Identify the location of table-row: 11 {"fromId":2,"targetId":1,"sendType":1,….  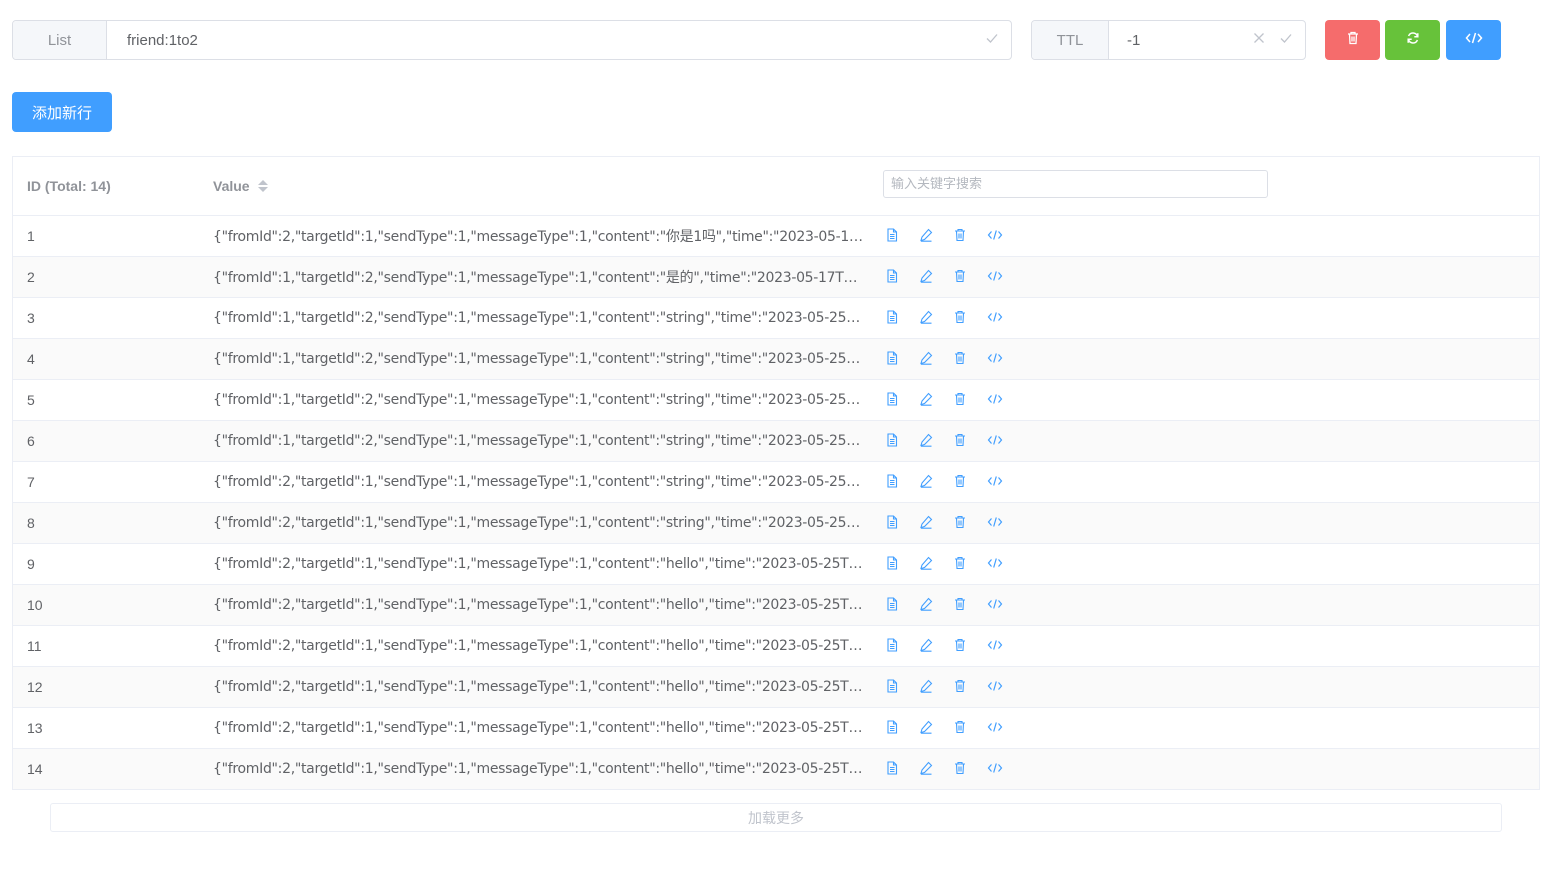
(776, 646).